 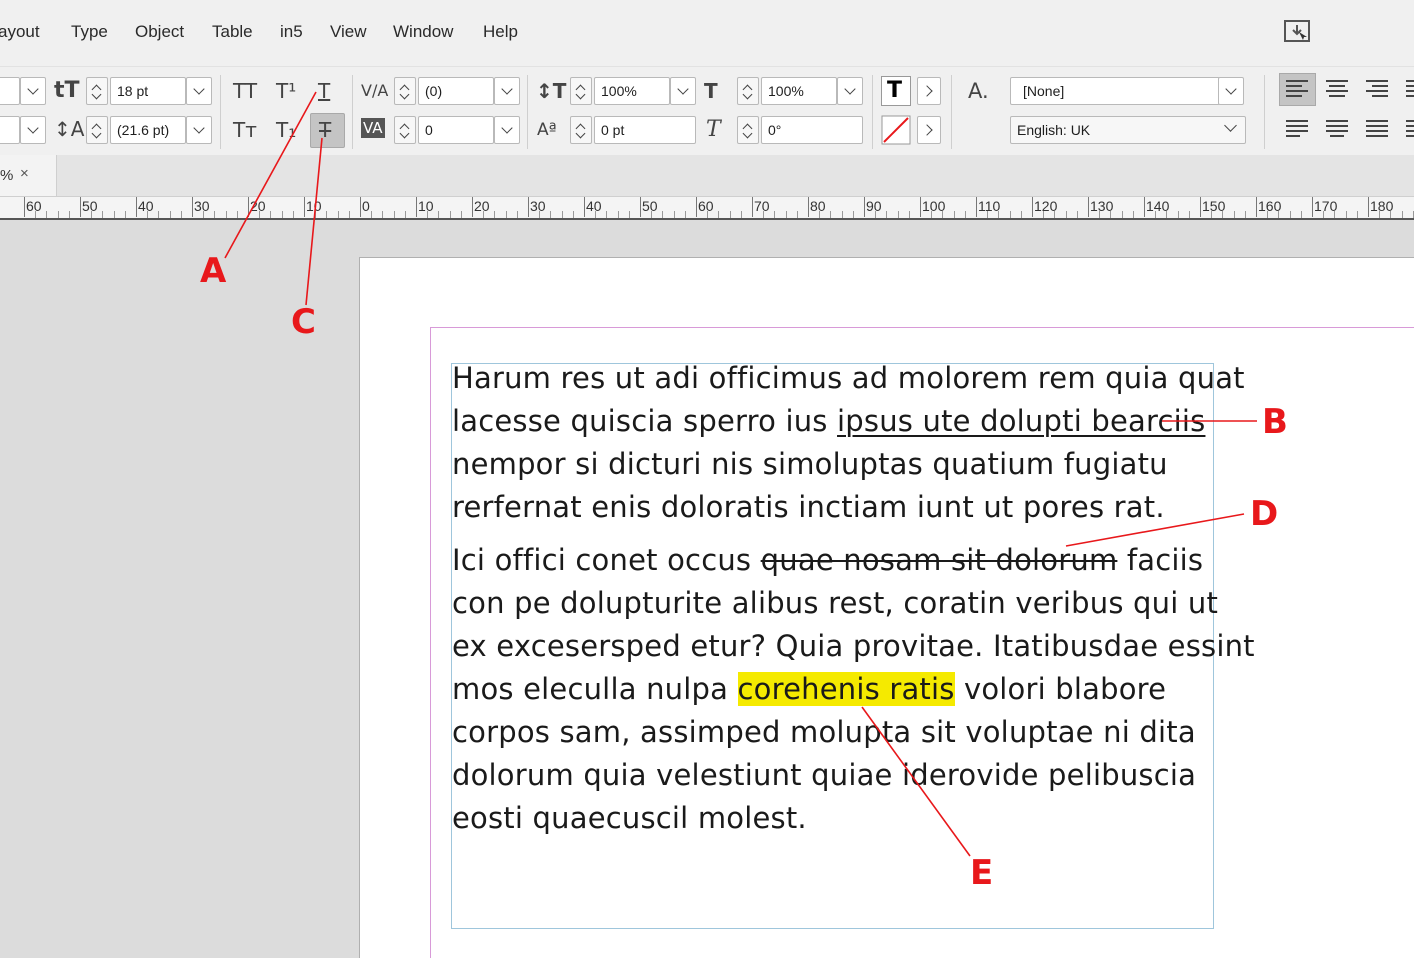 What do you see at coordinates (632, 91) in the screenshot?
I see `vertical-scale-field: 100%` at bounding box center [632, 91].